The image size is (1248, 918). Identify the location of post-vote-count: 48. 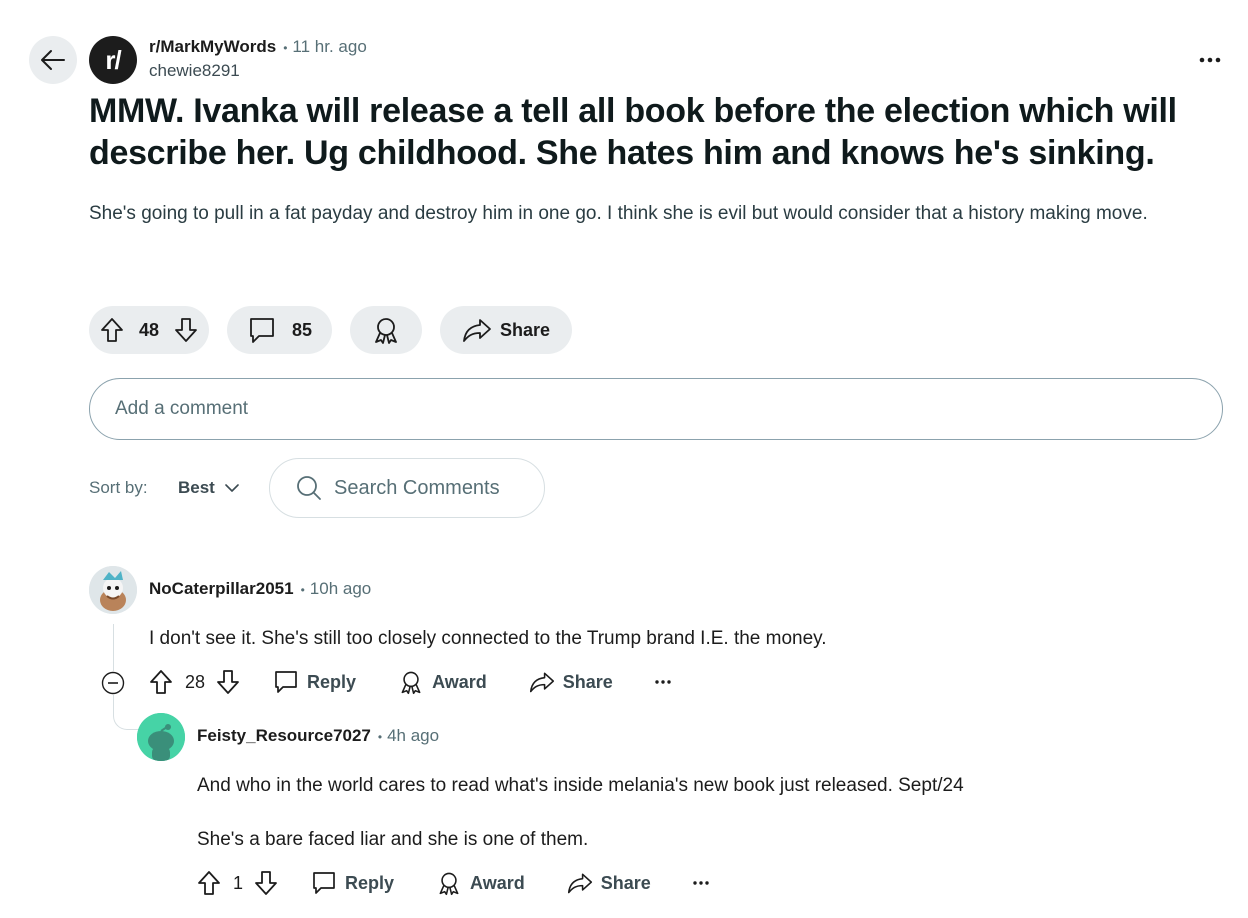
(149, 329).